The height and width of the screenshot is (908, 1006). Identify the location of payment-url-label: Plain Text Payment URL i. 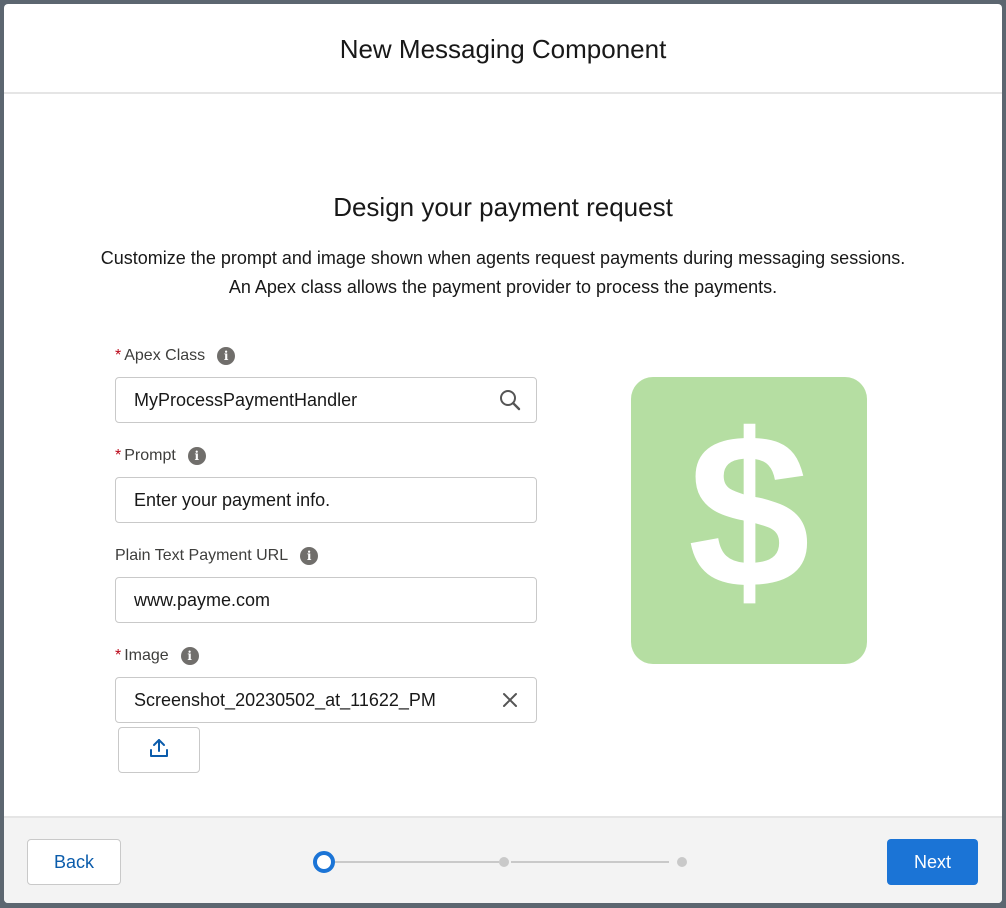
(326, 556).